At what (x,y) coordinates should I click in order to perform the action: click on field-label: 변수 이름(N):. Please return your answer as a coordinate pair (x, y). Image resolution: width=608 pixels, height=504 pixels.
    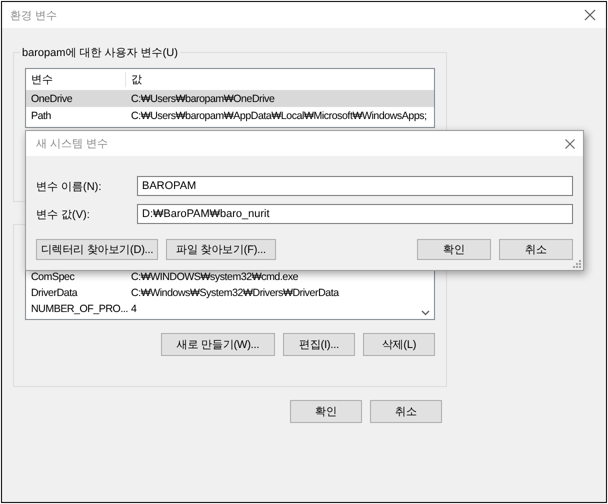
    Looking at the image, I should click on (69, 187).